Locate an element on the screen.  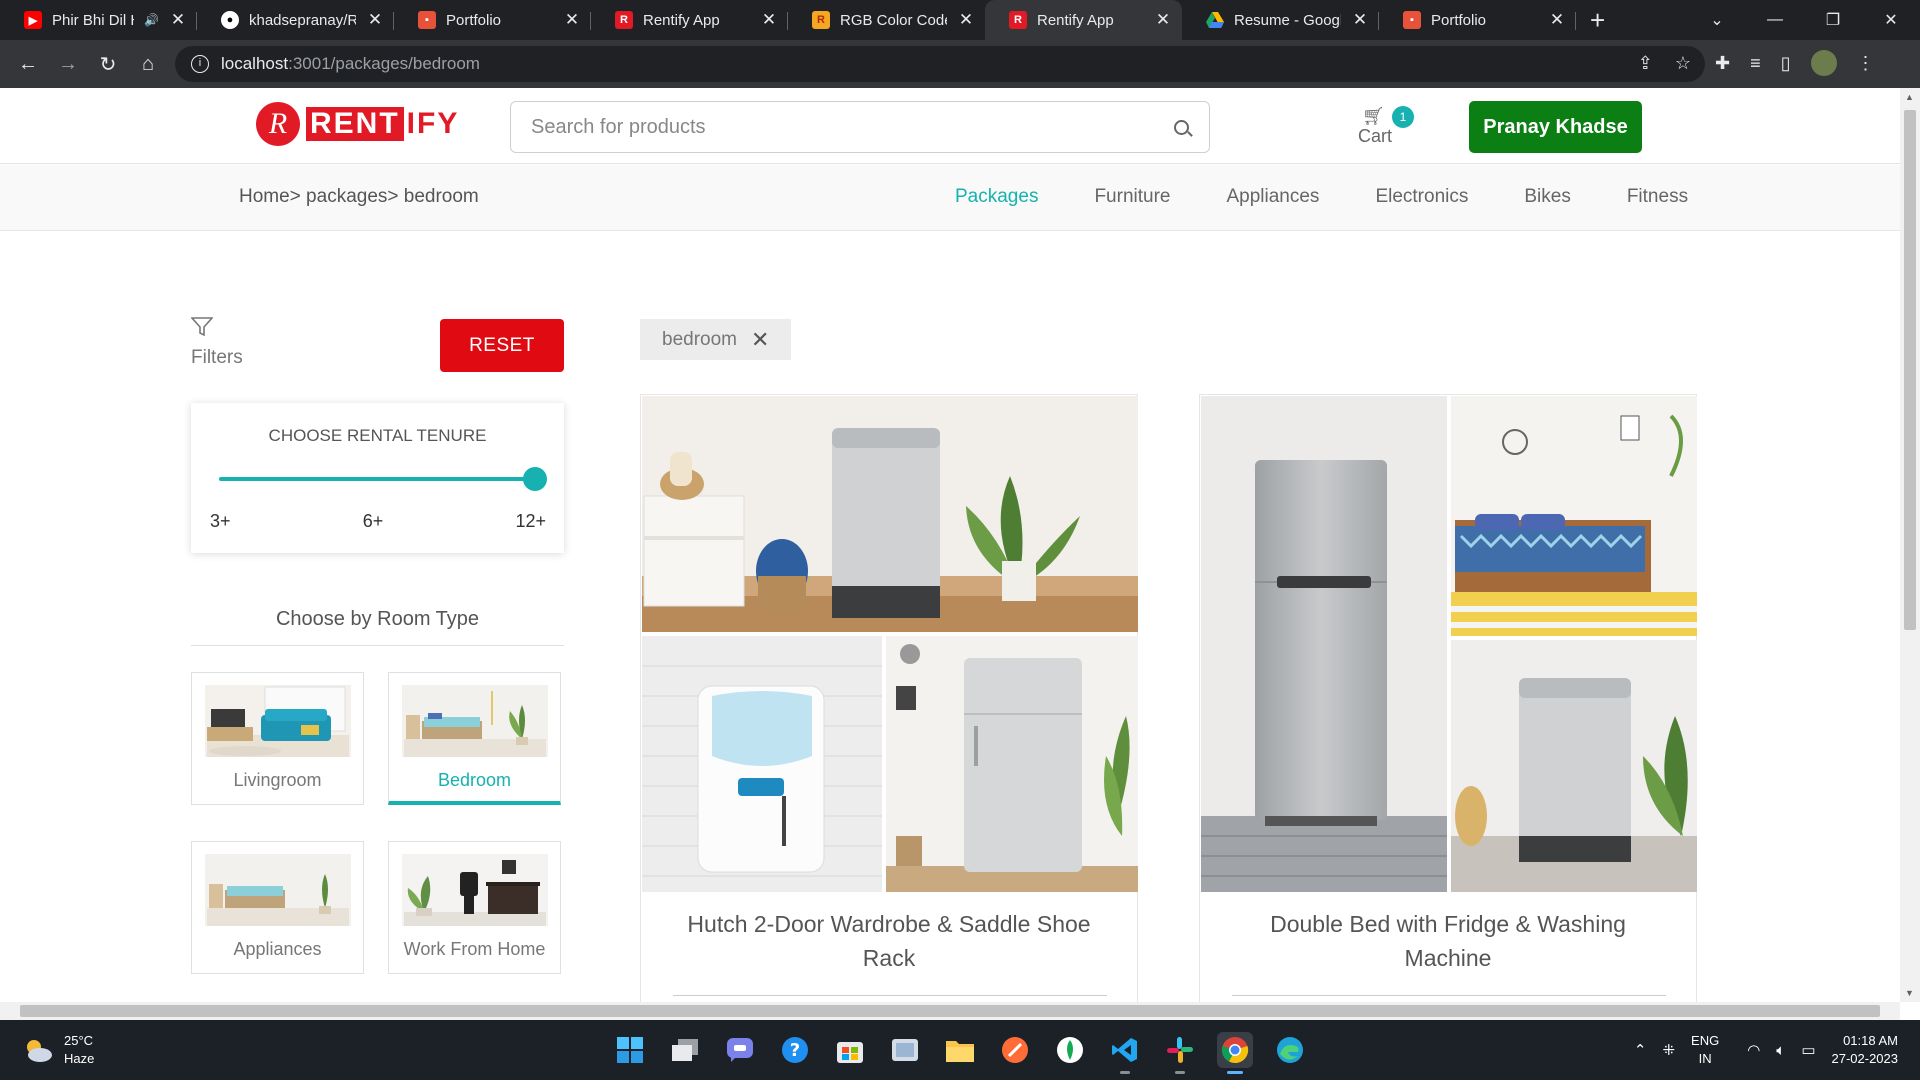
browser-tab: Resume - Google ✕ is located at coordinates (1280, 20).